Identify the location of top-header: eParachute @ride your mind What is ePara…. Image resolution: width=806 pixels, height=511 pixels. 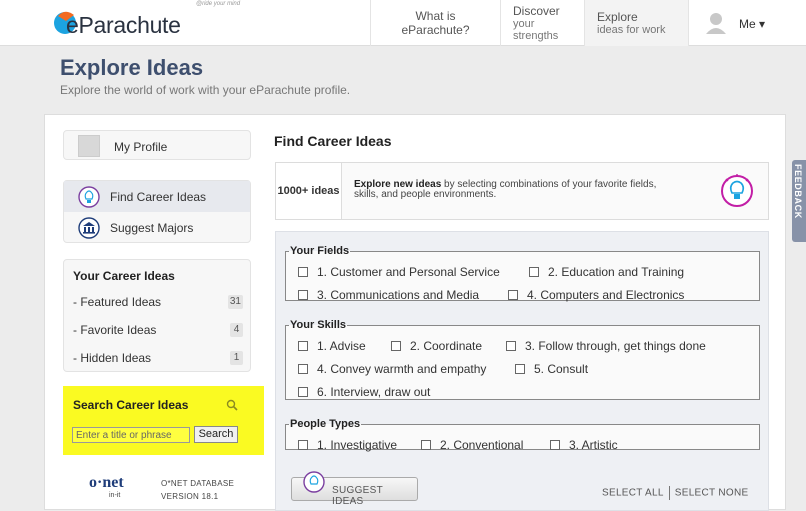
(403, 23).